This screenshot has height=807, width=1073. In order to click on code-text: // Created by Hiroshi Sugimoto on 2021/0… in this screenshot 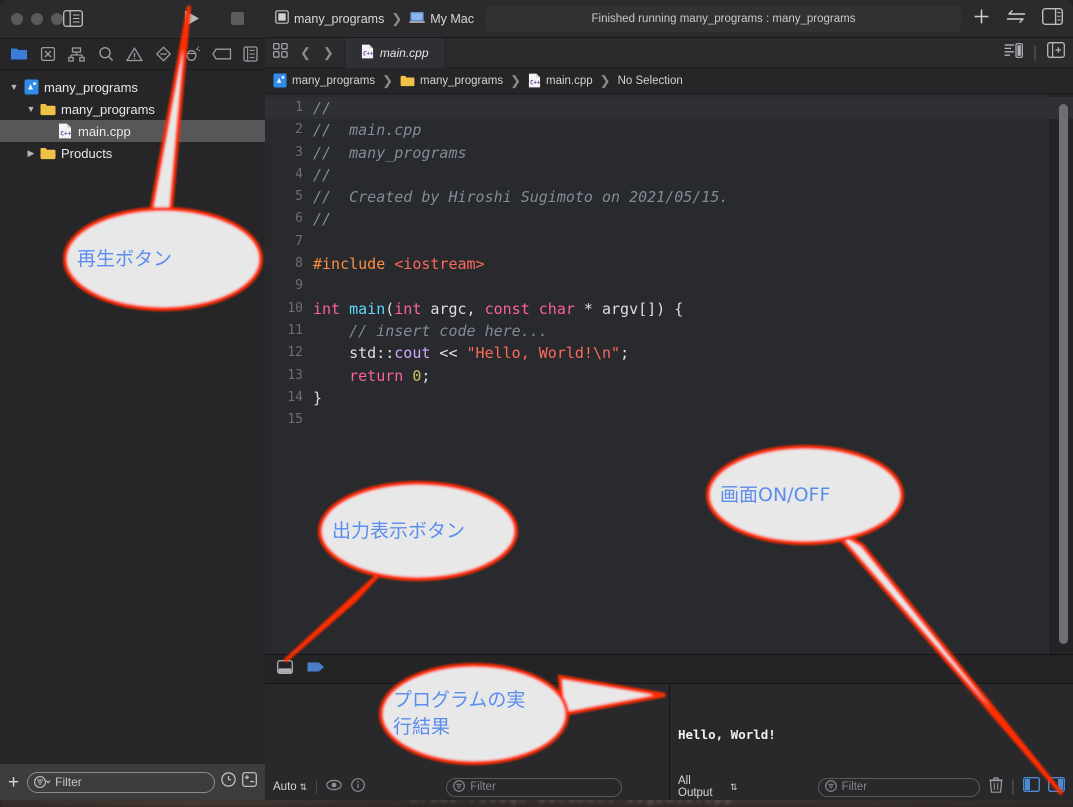, I will do `click(693, 197)`.